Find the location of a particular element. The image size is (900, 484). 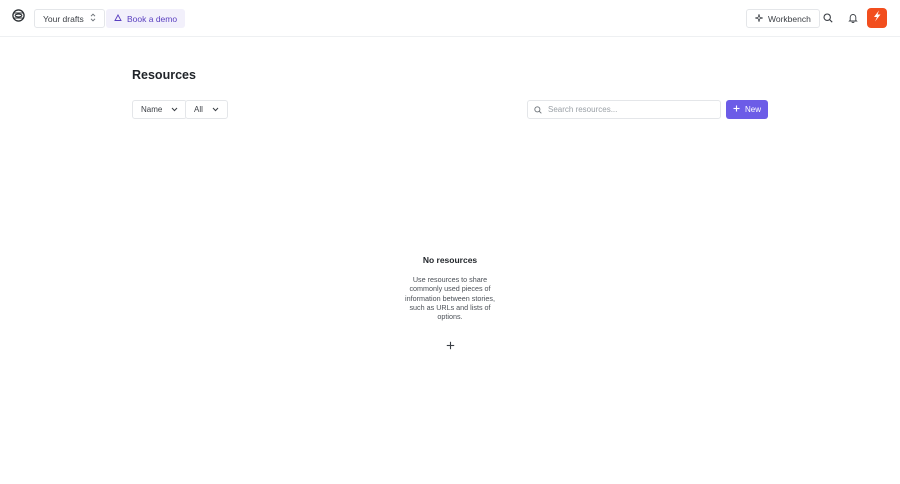

new-resource-button: New is located at coordinates (747, 109).